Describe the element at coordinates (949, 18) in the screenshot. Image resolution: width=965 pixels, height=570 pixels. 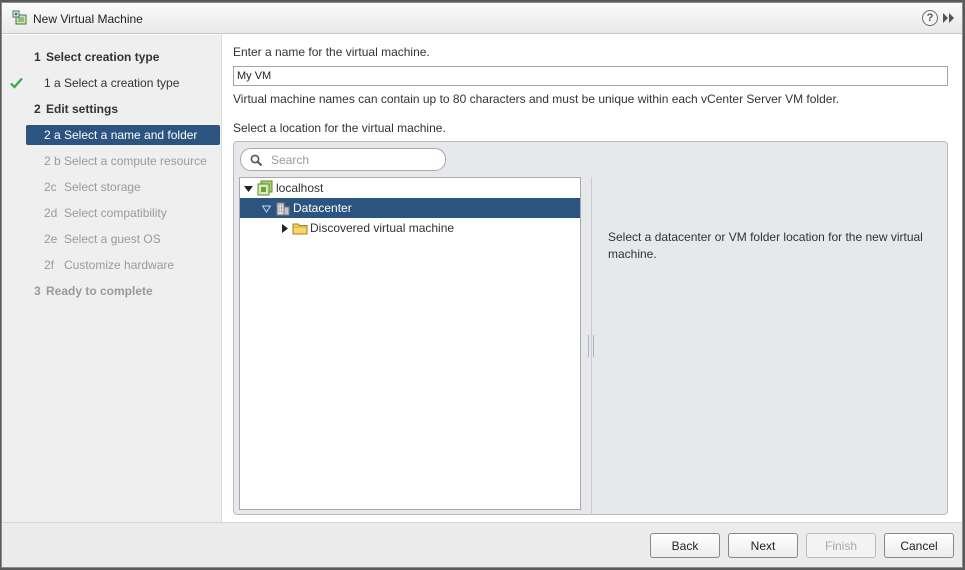
I see `expand-icon` at that location.